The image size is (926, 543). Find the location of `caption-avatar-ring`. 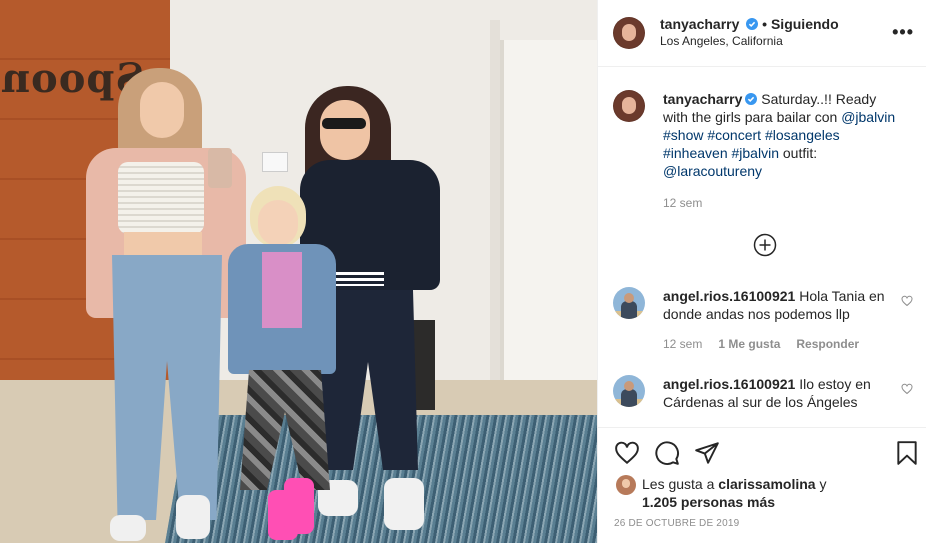

caption-avatar-ring is located at coordinates (629, 106).